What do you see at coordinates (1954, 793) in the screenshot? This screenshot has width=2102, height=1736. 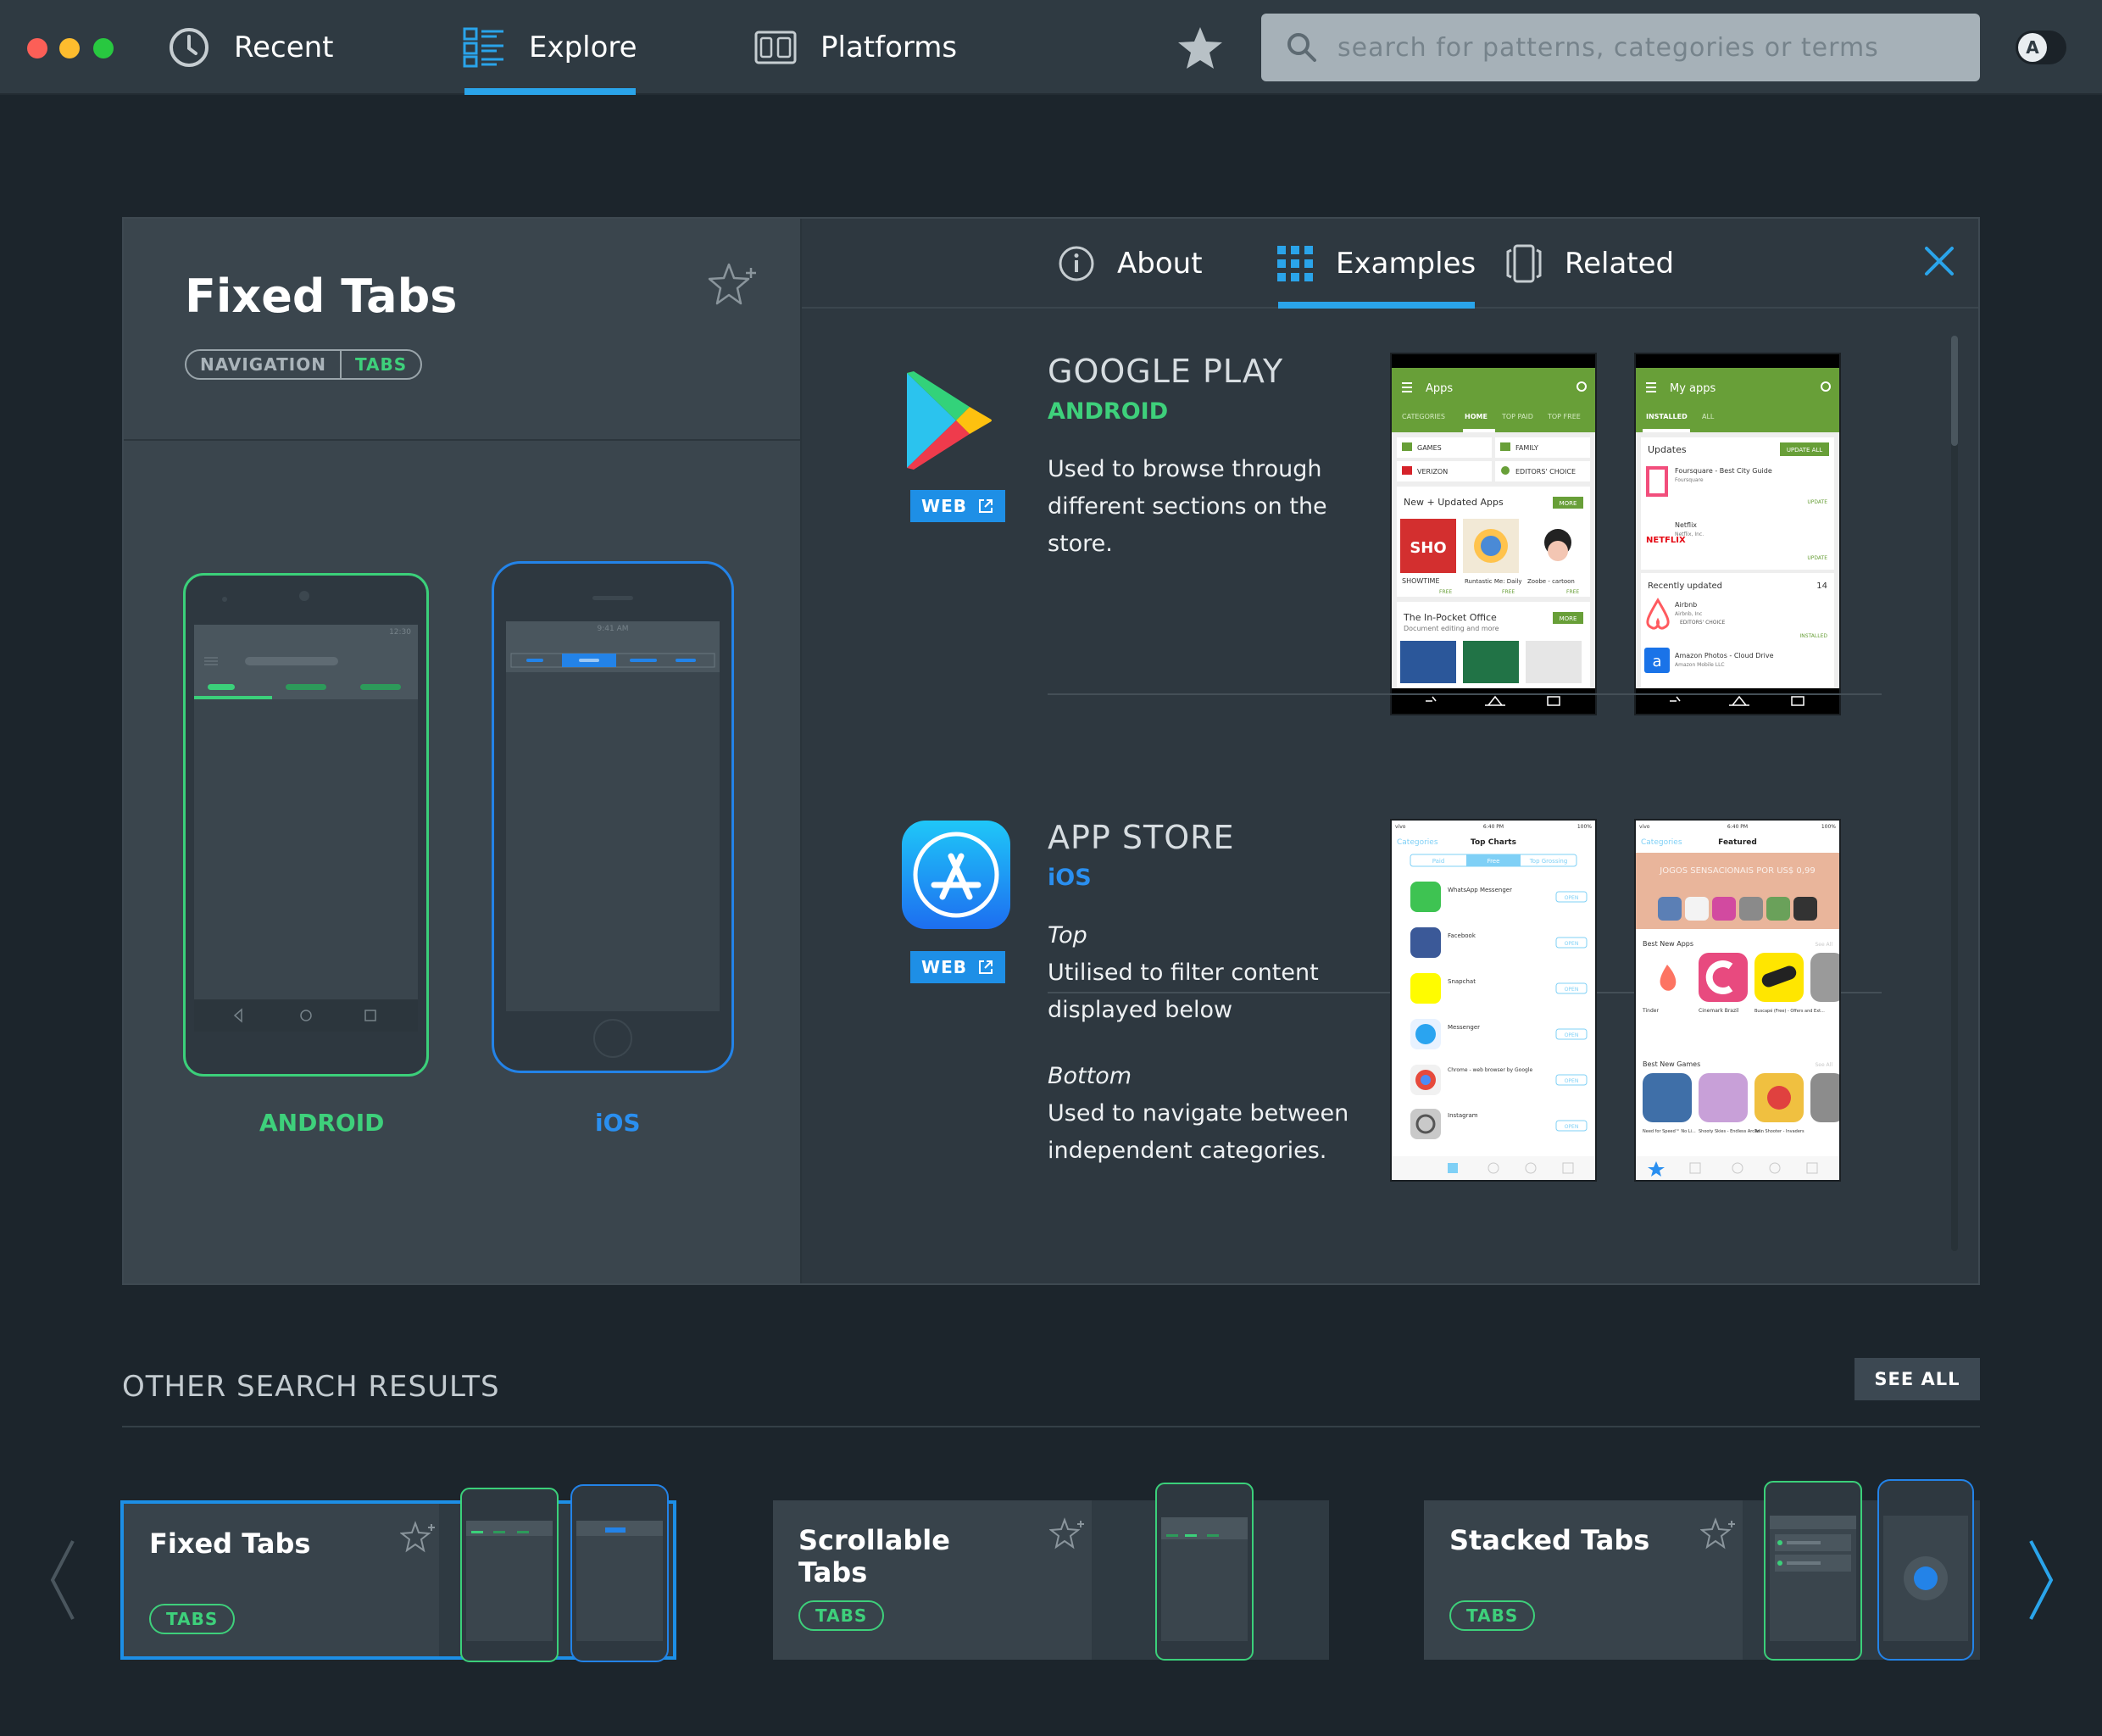 I see `examples-scrollbar` at bounding box center [1954, 793].